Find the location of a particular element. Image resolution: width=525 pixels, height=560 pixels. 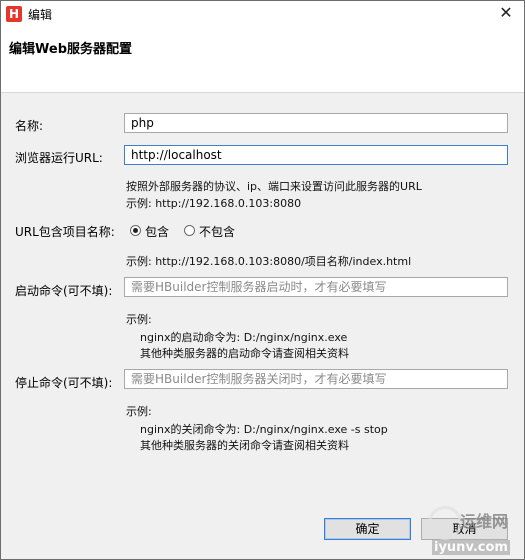

stop-hint-line2: nginx的关闭命令为: D:/nginx/nginx.exe -s stop is located at coordinates (264, 429).